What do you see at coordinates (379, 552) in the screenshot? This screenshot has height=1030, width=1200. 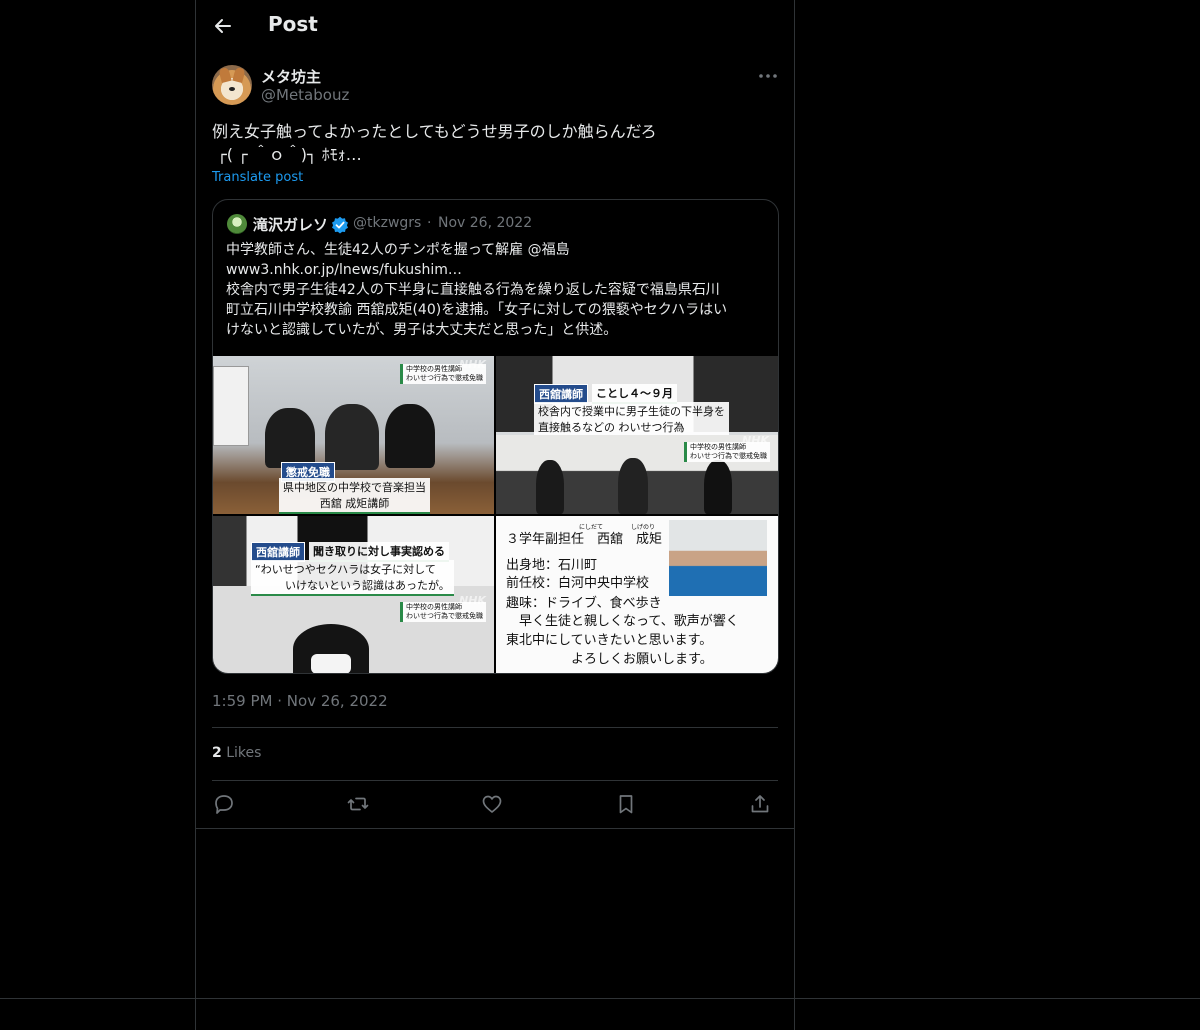 I see `caption-title: 聞き取りに対し事実認める` at bounding box center [379, 552].